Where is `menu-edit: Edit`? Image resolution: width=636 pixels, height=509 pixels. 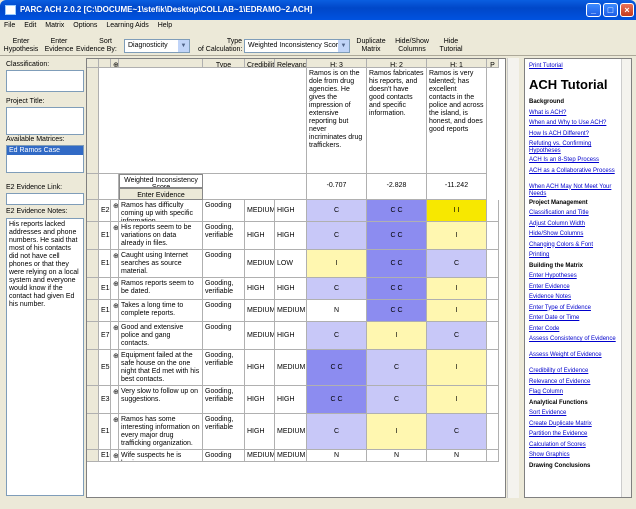
menu-edit: Edit is located at coordinates (30, 25).